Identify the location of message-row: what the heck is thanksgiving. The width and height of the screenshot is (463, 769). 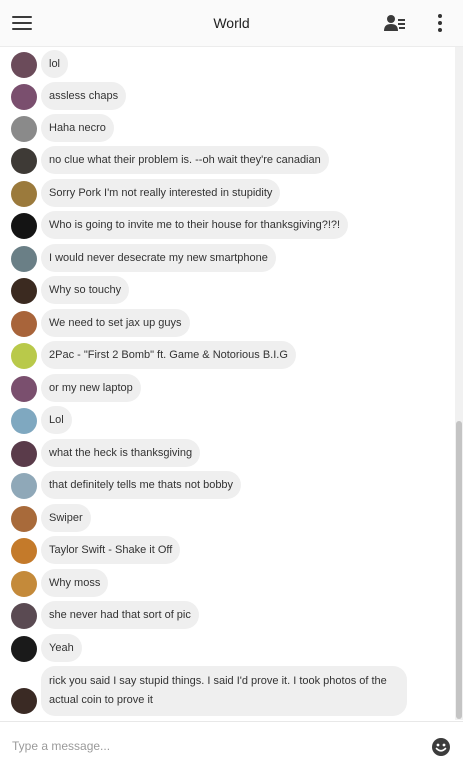
(227, 453).